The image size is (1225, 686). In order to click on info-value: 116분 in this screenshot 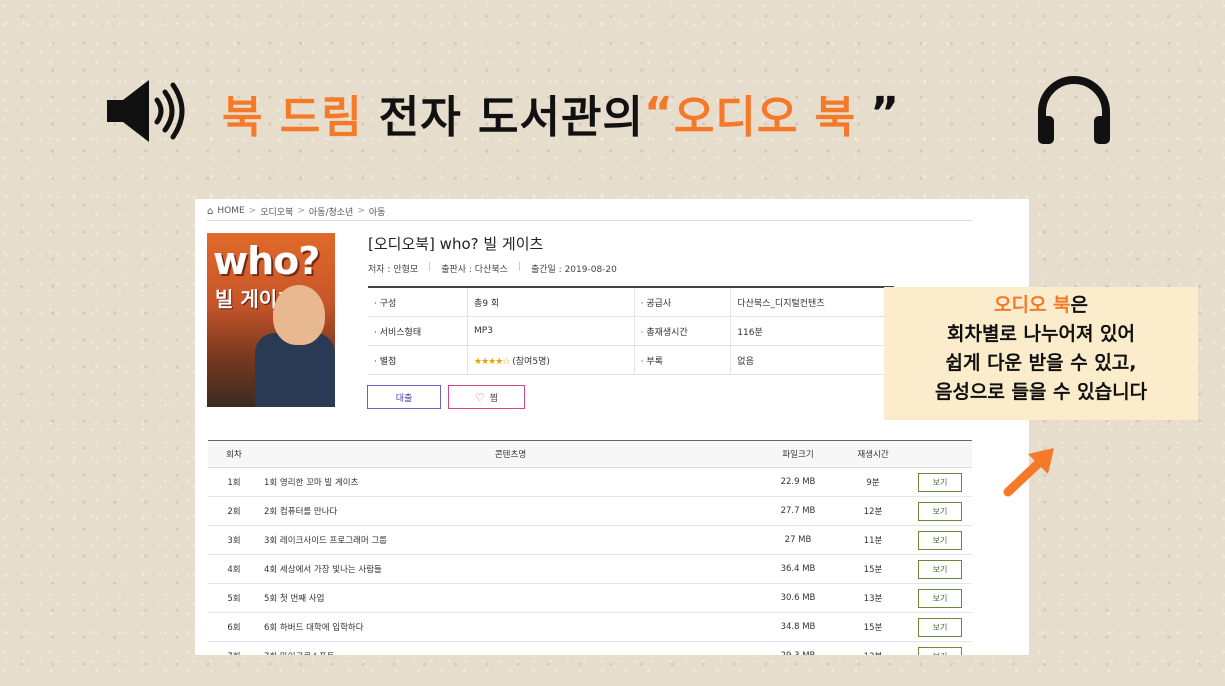, I will do `click(812, 331)`.